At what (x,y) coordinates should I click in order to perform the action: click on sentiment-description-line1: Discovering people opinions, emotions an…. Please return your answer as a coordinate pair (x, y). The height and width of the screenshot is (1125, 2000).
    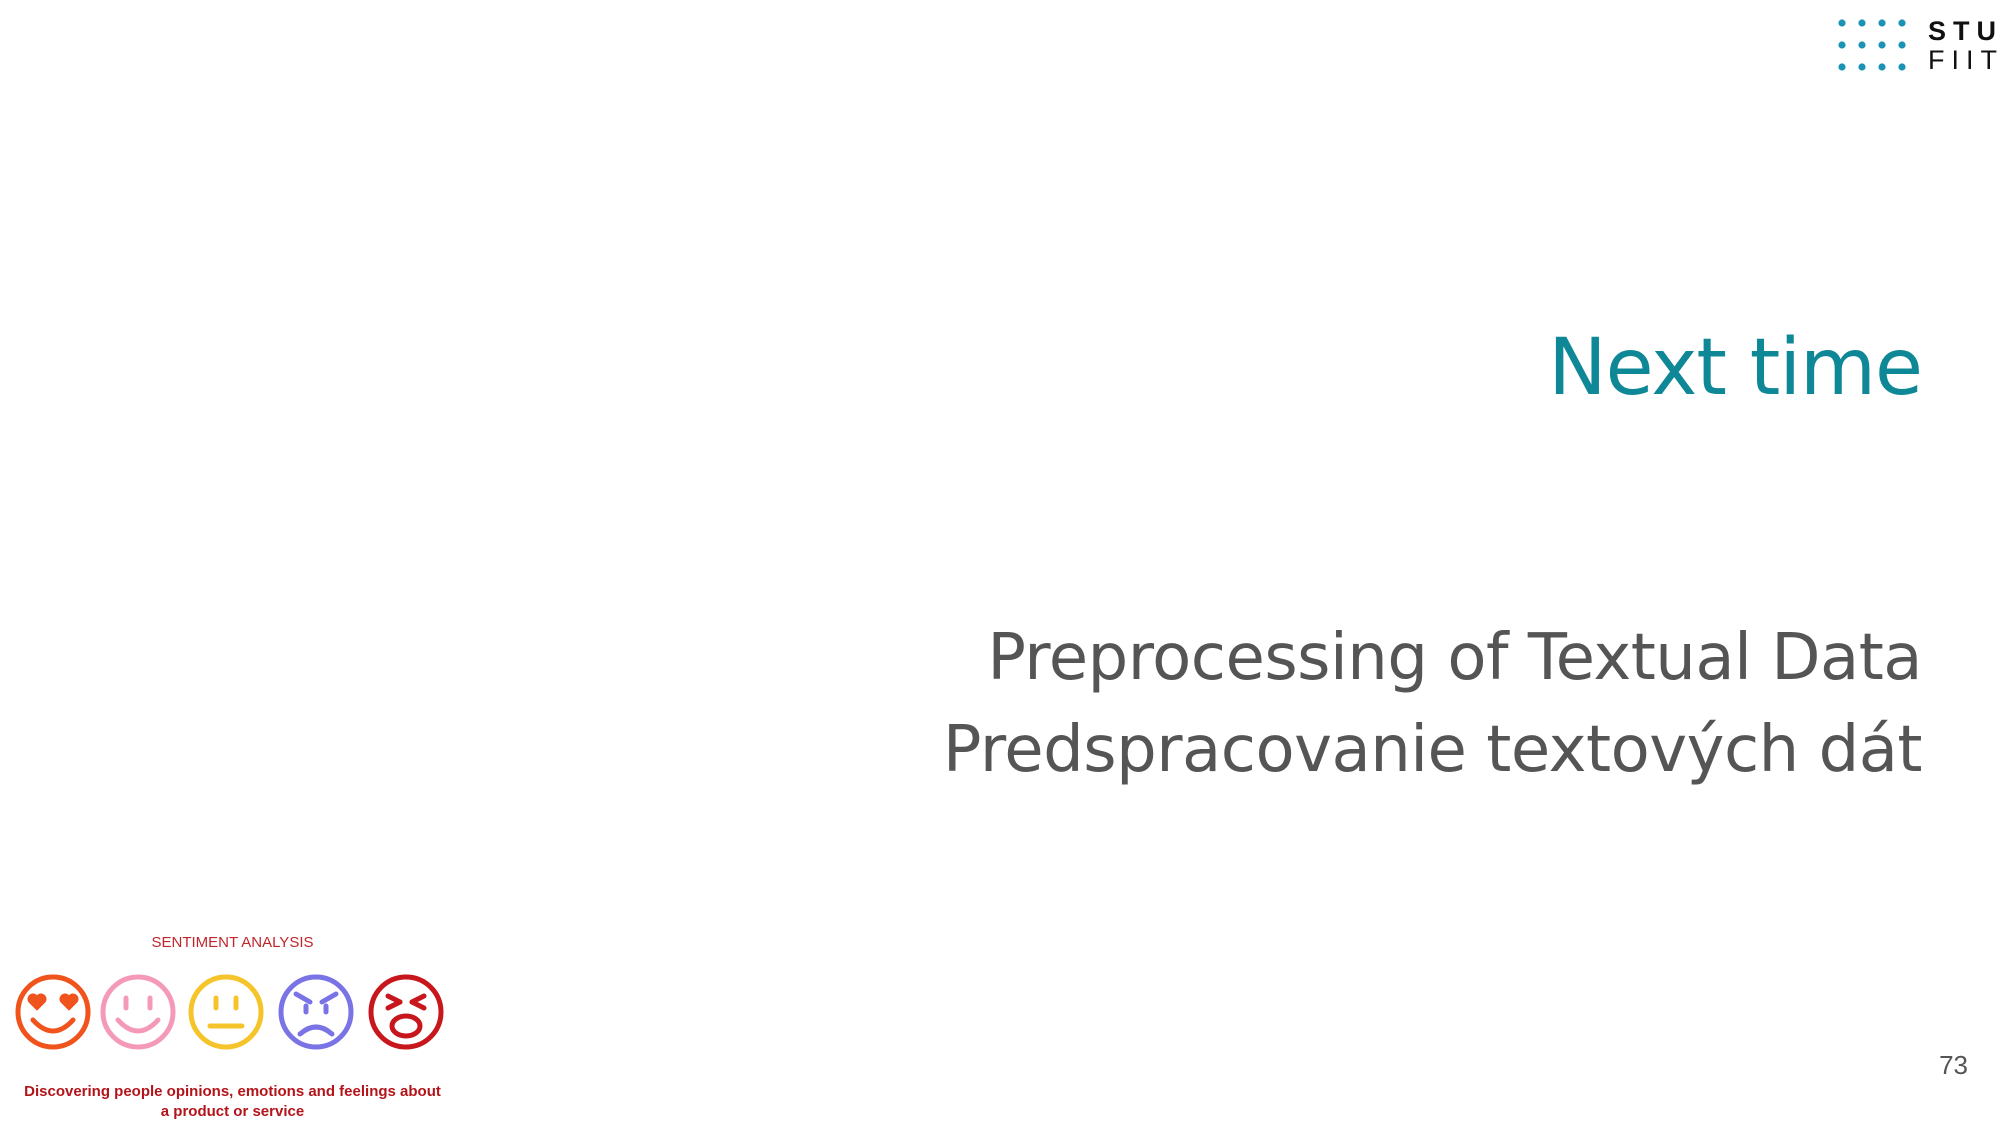
    Looking at the image, I should click on (232, 1091).